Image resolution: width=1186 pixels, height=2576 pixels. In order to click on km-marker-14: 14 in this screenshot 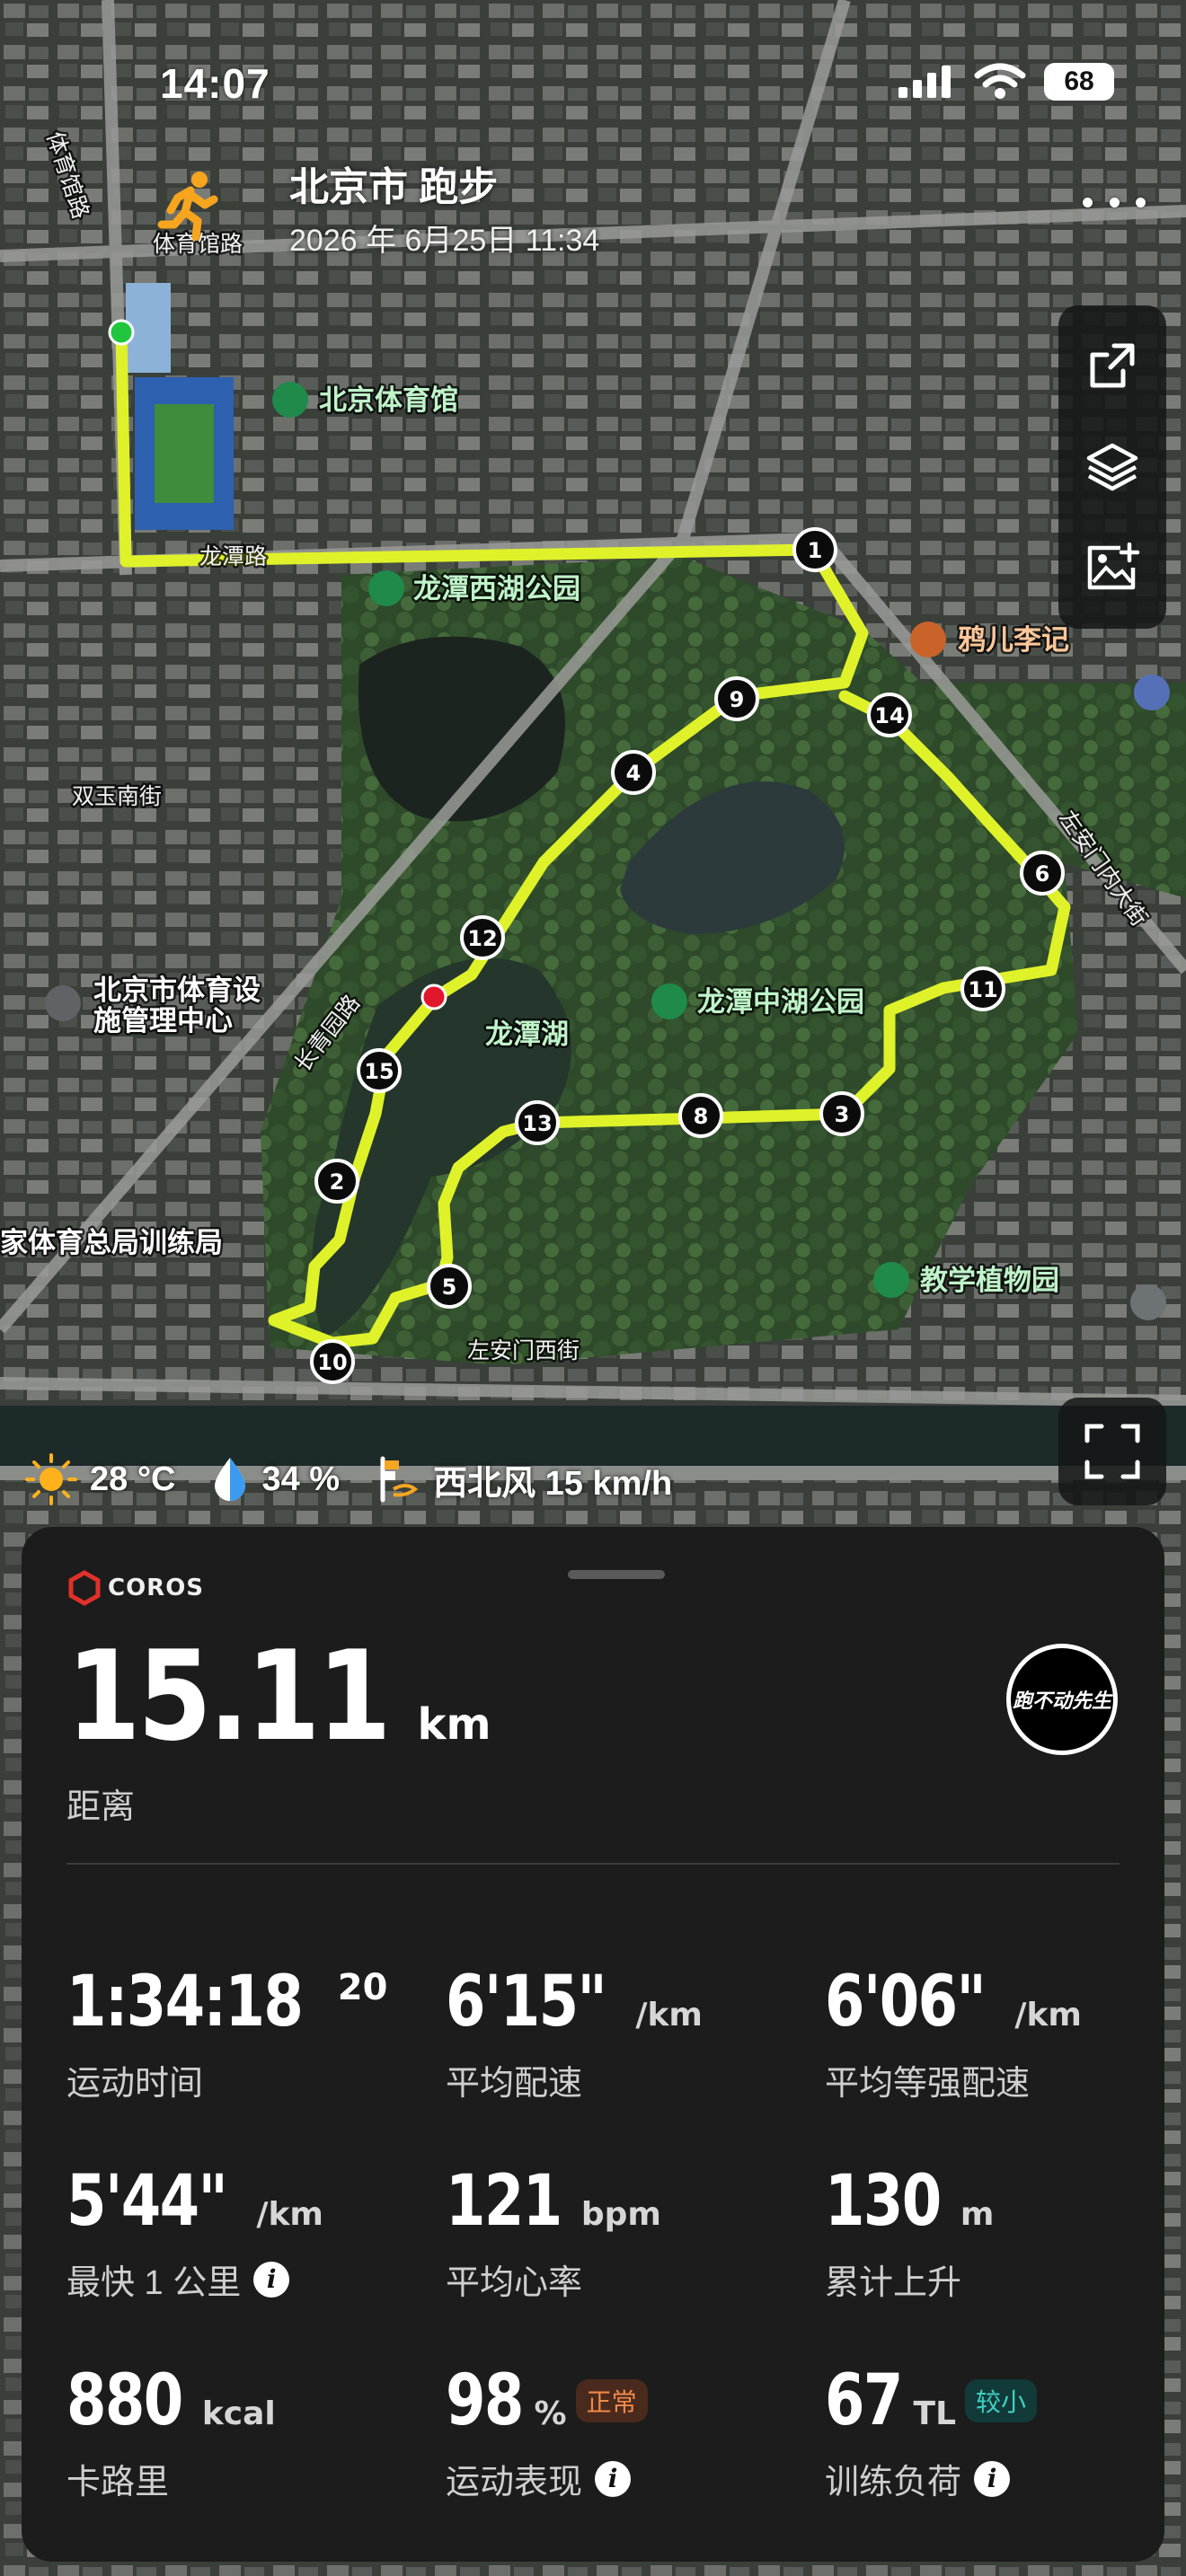, I will do `click(889, 715)`.